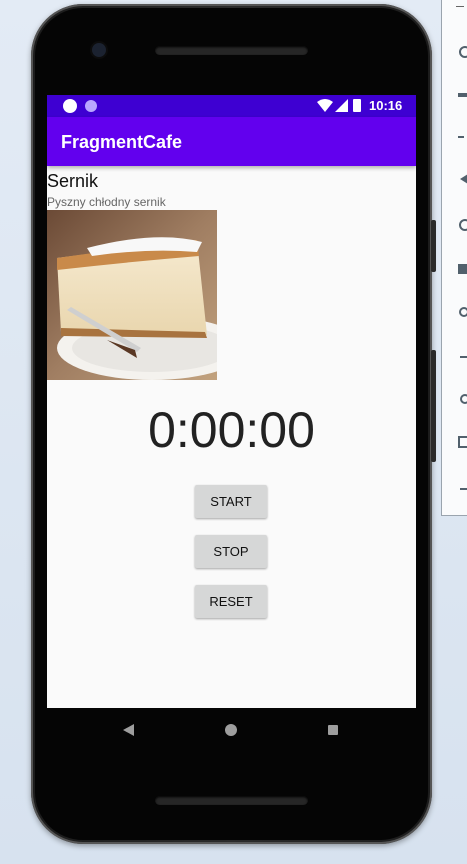 The image size is (467, 864). Describe the element at coordinates (433, 406) in the screenshot. I see `volume-key` at that location.